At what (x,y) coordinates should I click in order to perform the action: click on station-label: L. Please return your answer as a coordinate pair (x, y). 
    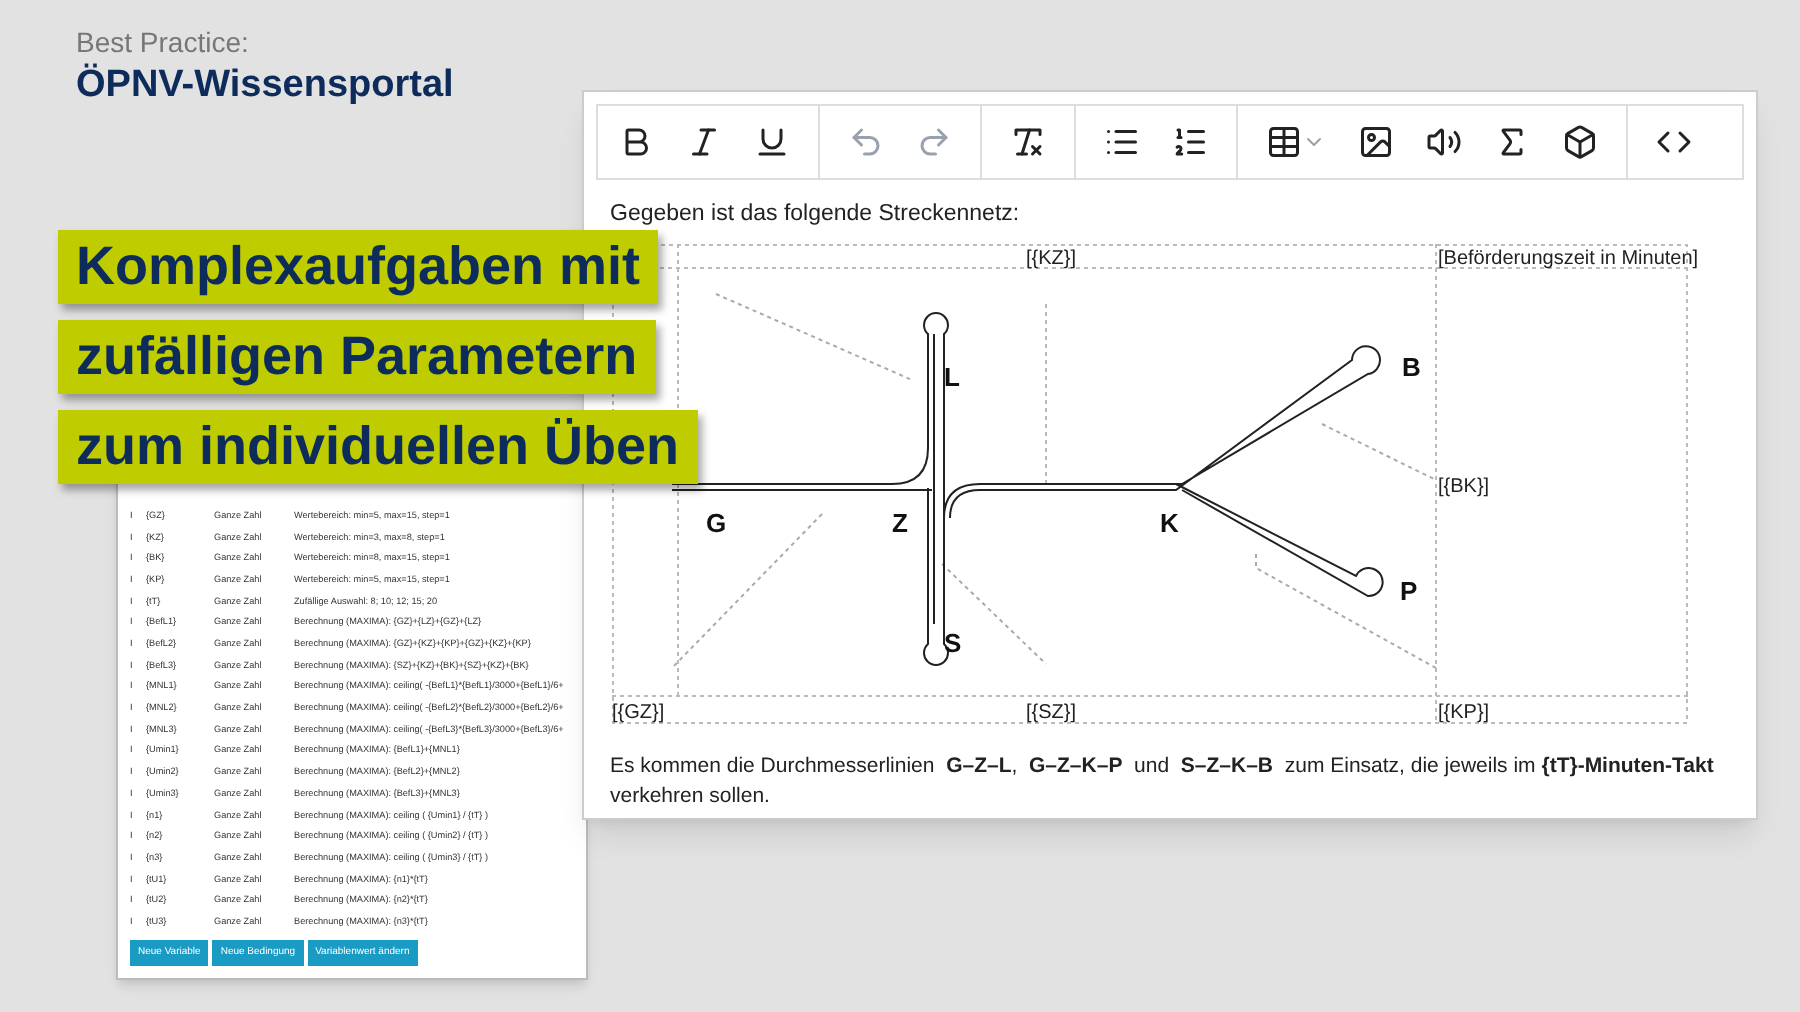
    Looking at the image, I should click on (952, 378).